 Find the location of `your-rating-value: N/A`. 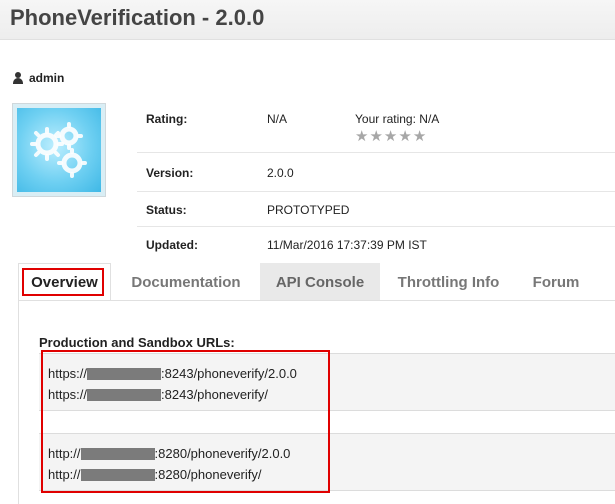

your-rating-value: N/A is located at coordinates (429, 119).